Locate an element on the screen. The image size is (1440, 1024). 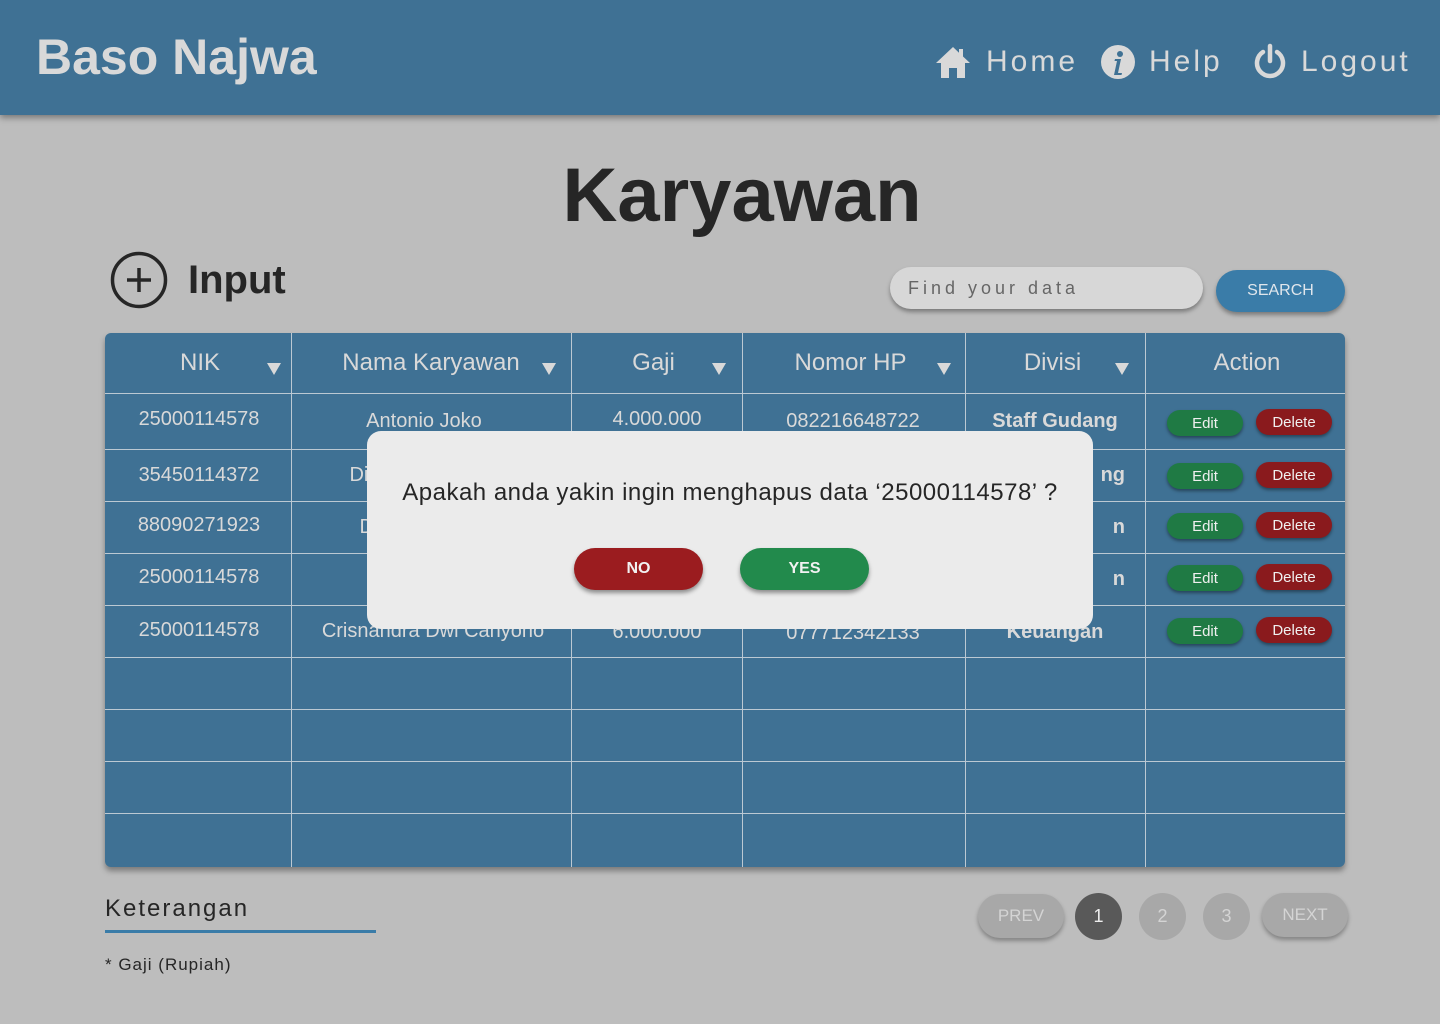
prev-button: PREV is located at coordinates (1021, 916).